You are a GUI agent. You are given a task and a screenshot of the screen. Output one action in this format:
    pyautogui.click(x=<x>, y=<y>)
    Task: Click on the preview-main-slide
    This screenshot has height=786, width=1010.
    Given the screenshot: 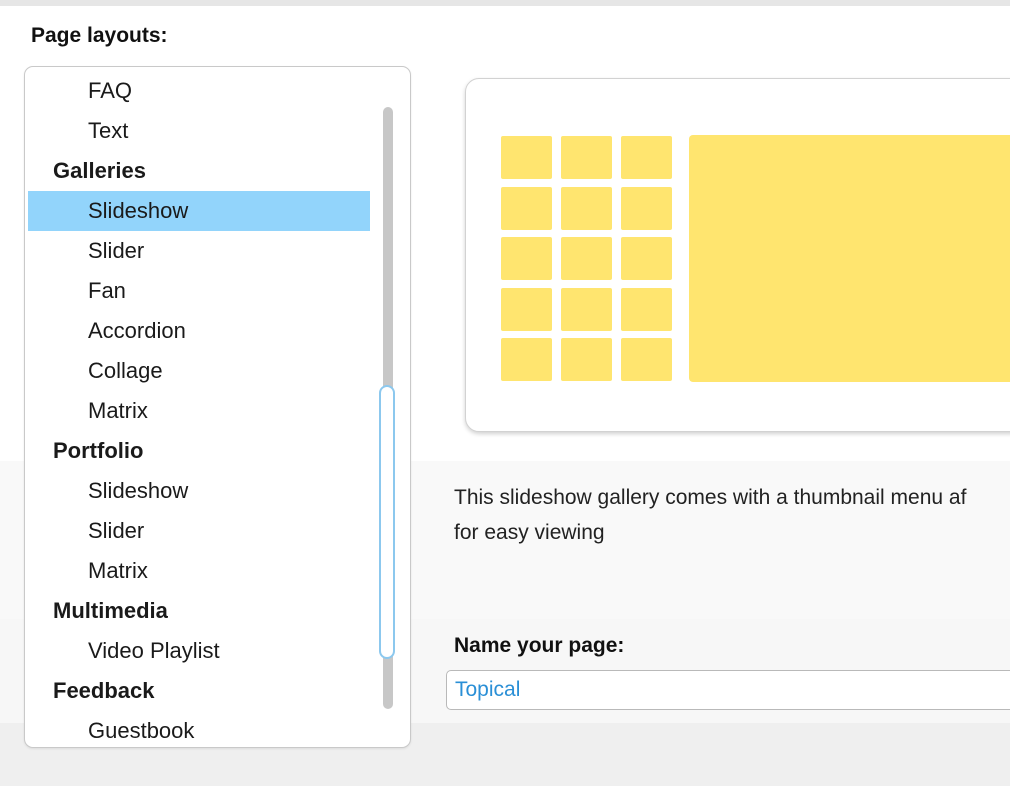 What is the action you would take?
    pyautogui.click(x=849, y=258)
    